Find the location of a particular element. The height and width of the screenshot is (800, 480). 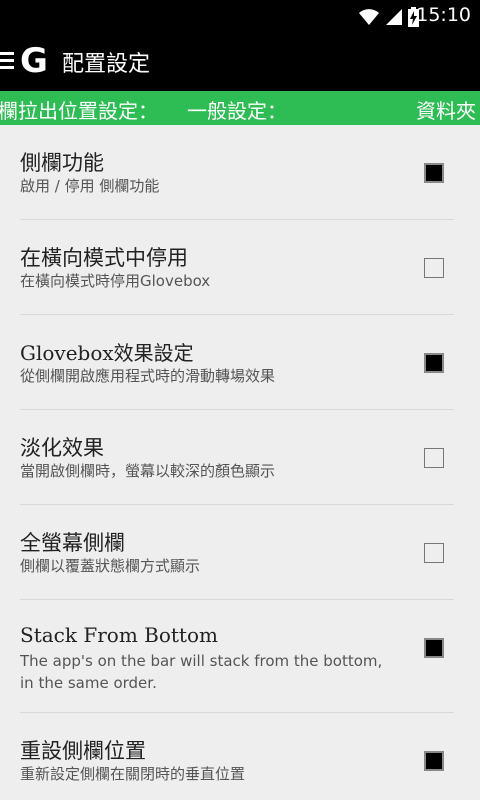

setting-title: Glovebox效果設定 is located at coordinates (107, 353).